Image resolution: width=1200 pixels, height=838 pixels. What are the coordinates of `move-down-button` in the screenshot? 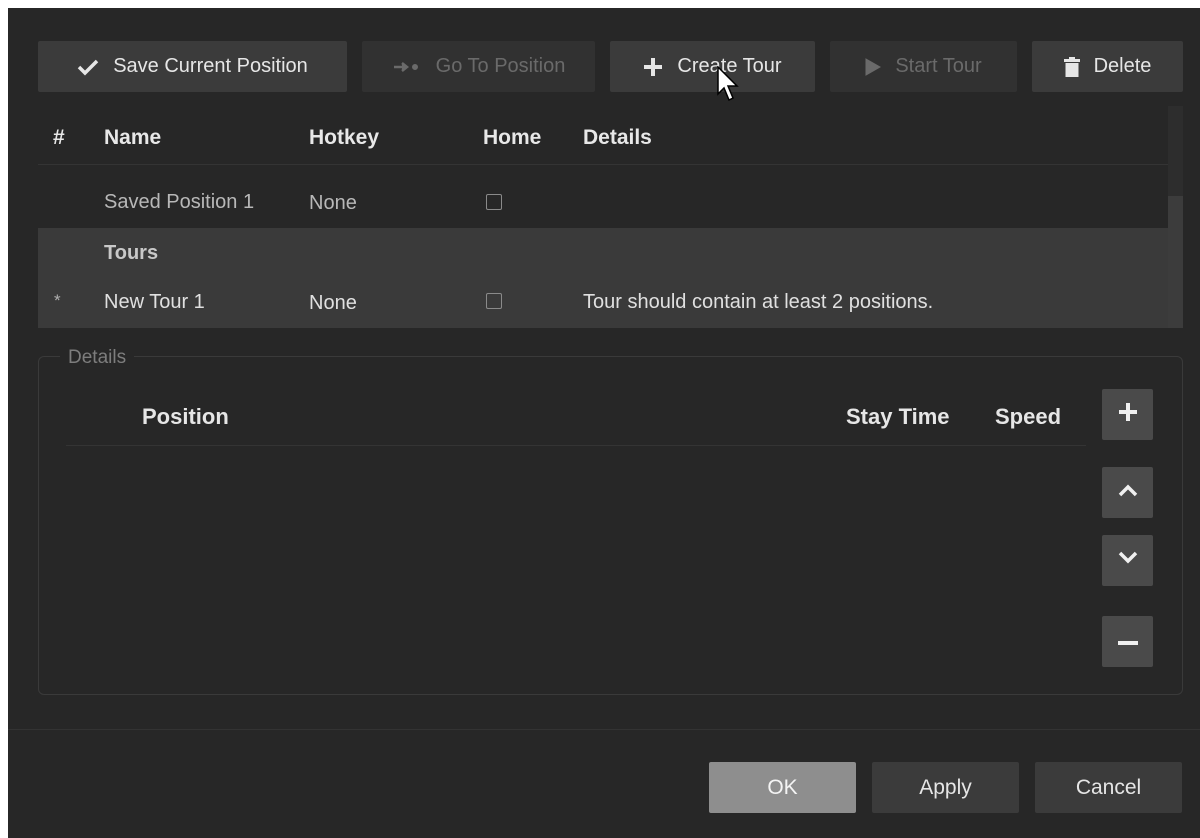 It's located at (1127, 560).